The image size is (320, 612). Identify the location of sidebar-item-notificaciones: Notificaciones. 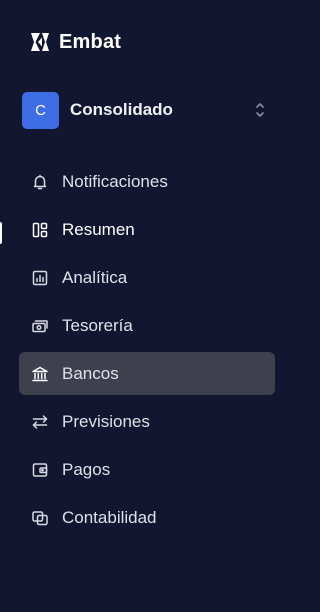
(147, 181).